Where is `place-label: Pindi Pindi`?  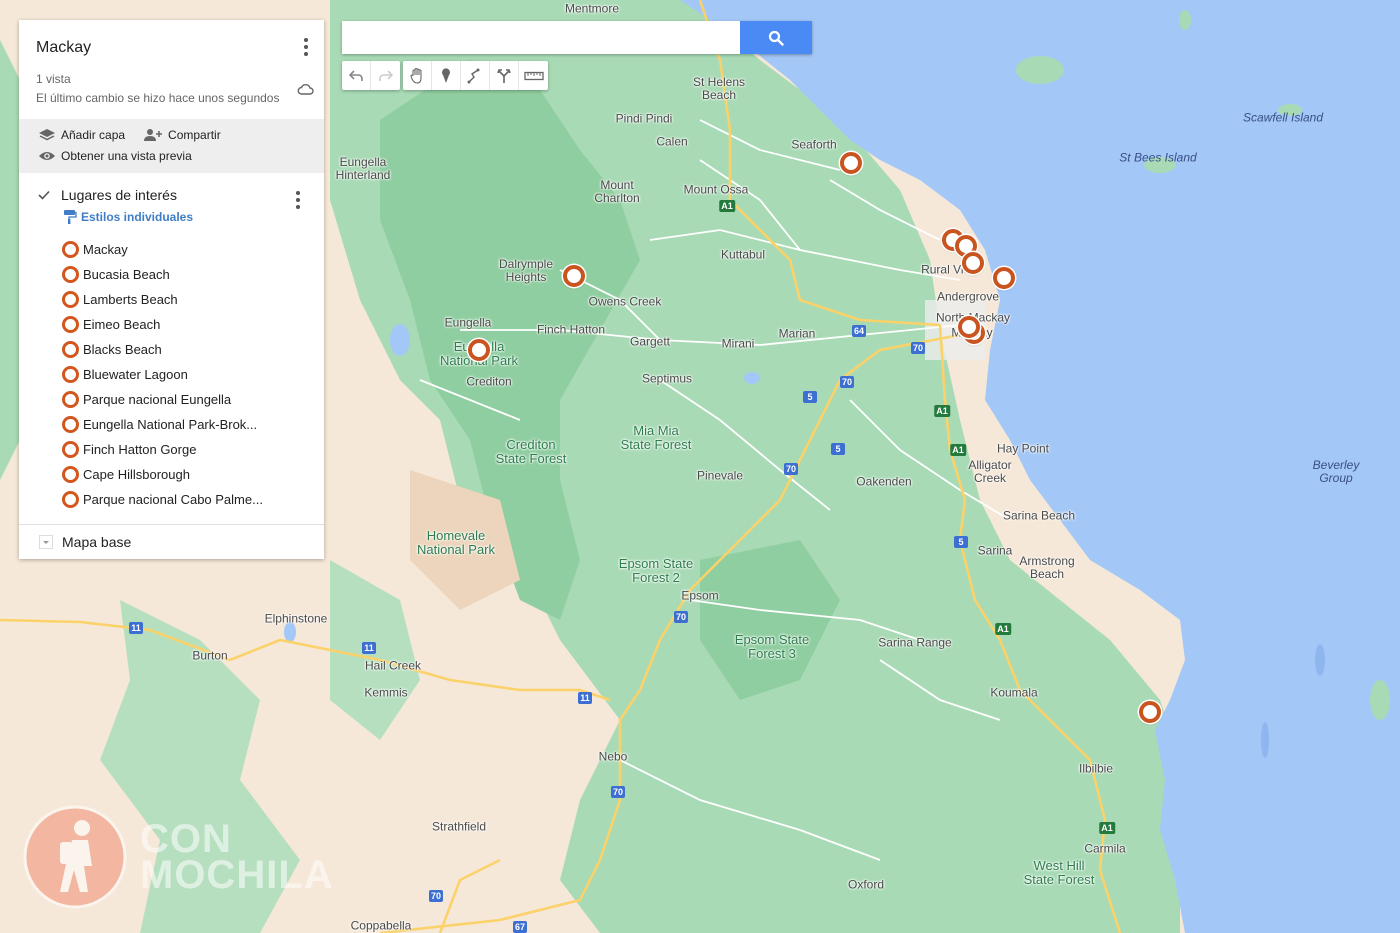 place-label: Pindi Pindi is located at coordinates (644, 118).